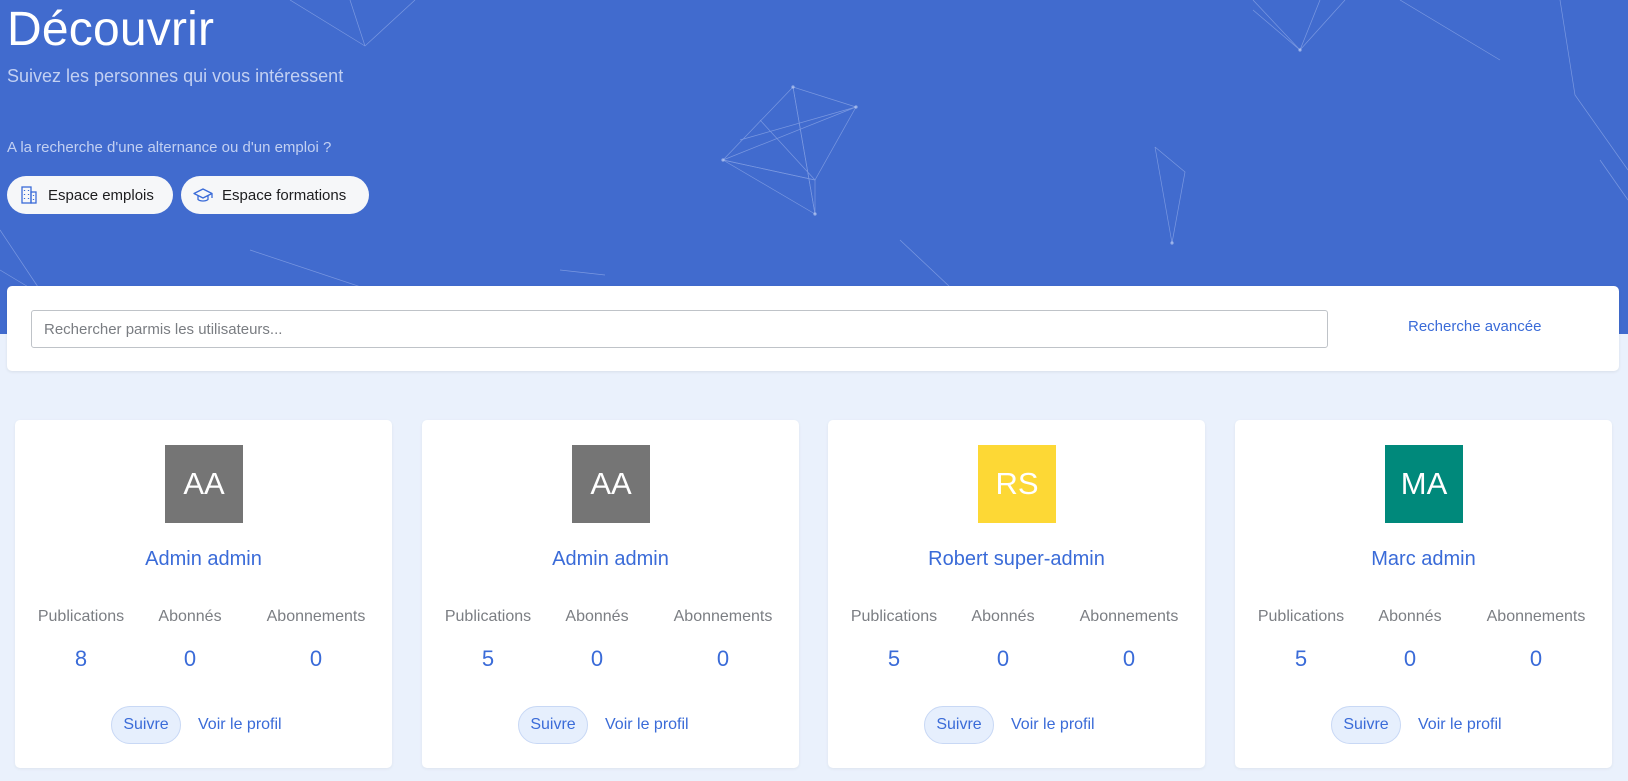 This screenshot has width=1628, height=781. What do you see at coordinates (81, 658) in the screenshot?
I see `publications-count: 8` at bounding box center [81, 658].